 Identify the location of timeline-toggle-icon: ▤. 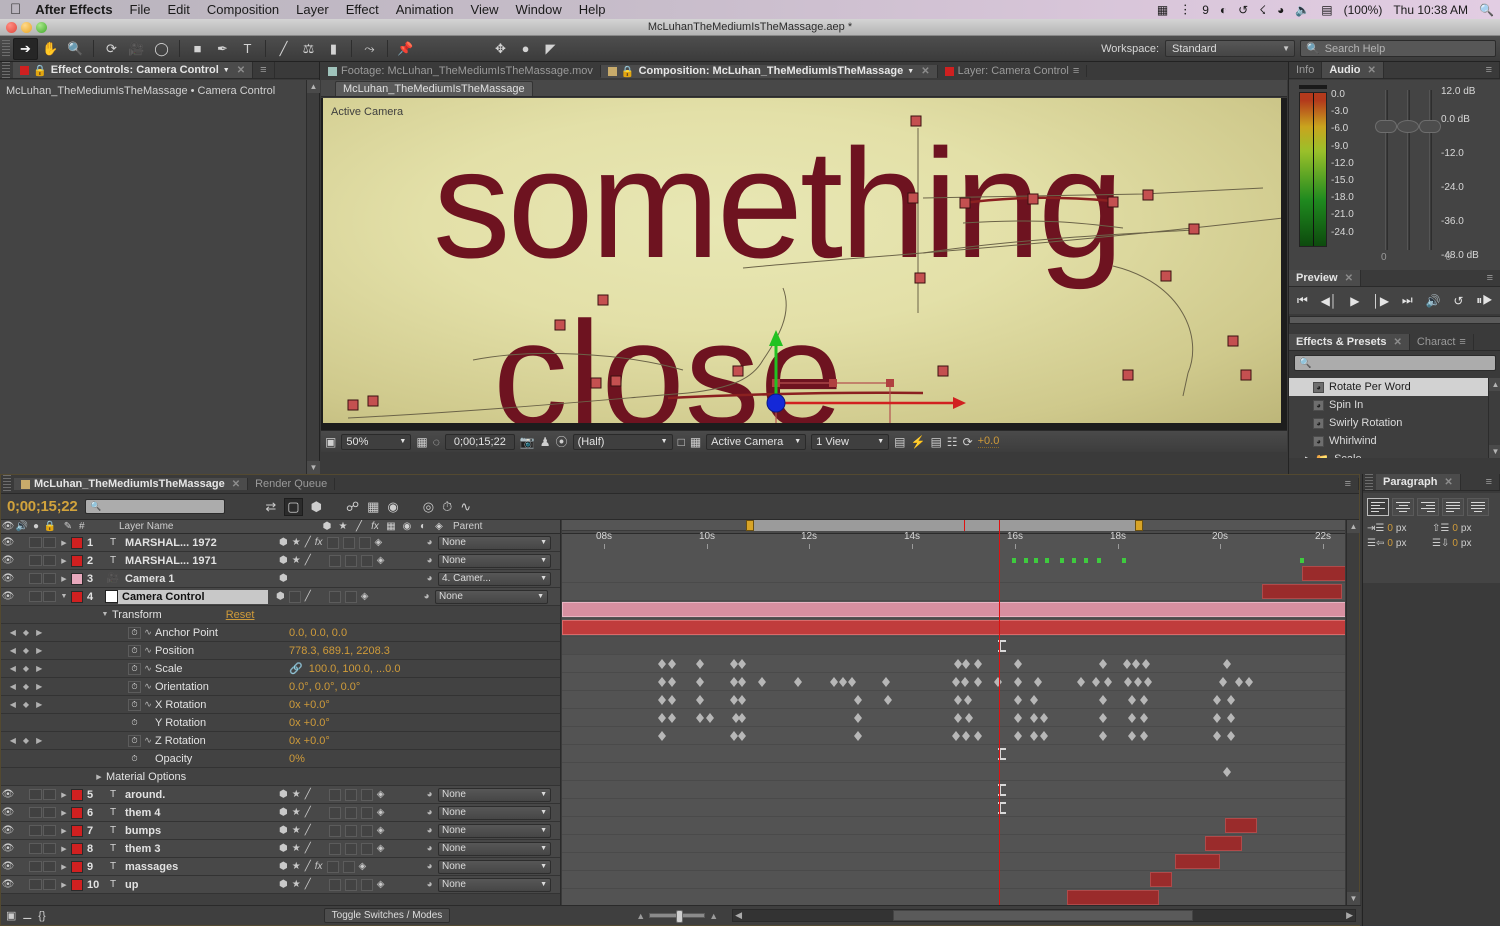
(899, 442).